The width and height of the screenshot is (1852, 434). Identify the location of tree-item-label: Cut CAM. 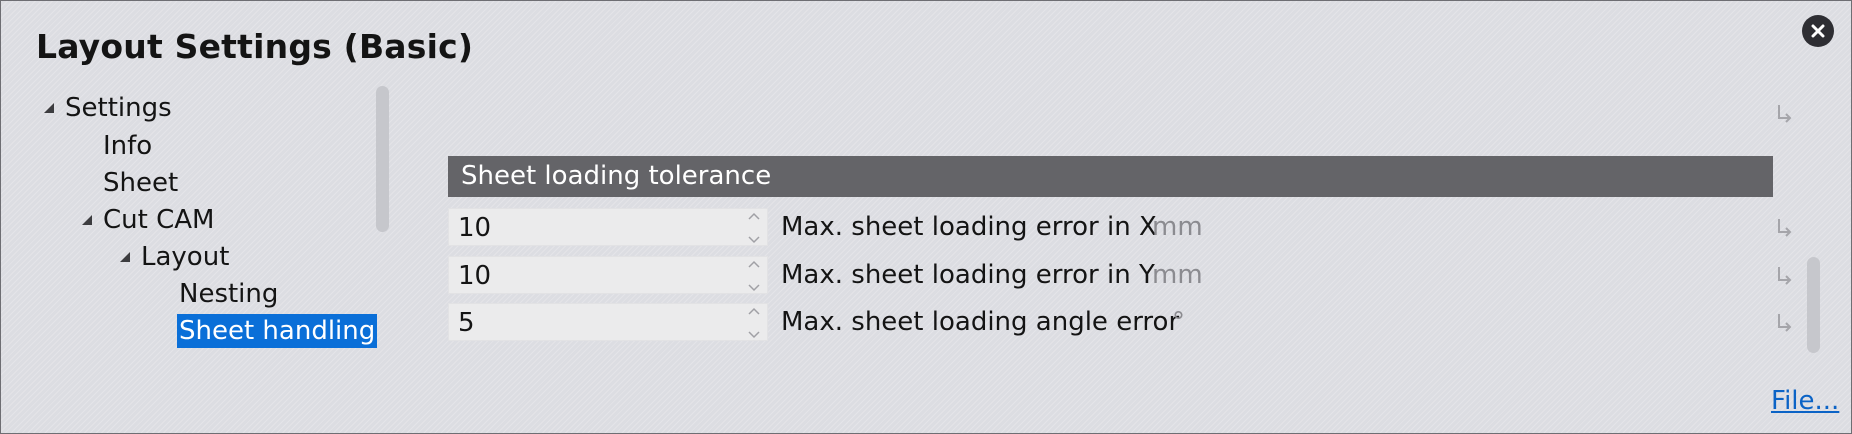
(159, 220).